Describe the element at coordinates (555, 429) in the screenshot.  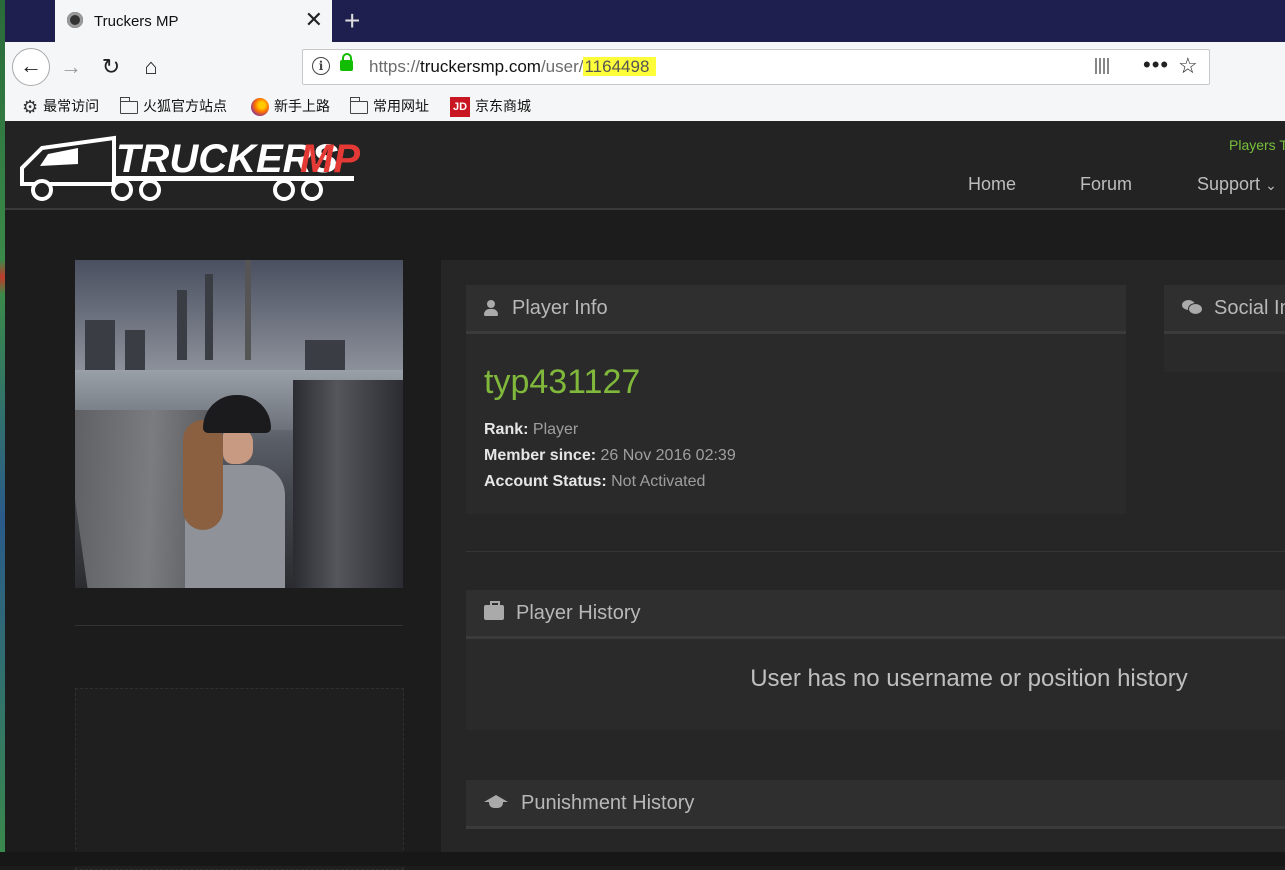
I see `rank-value: Player` at that location.